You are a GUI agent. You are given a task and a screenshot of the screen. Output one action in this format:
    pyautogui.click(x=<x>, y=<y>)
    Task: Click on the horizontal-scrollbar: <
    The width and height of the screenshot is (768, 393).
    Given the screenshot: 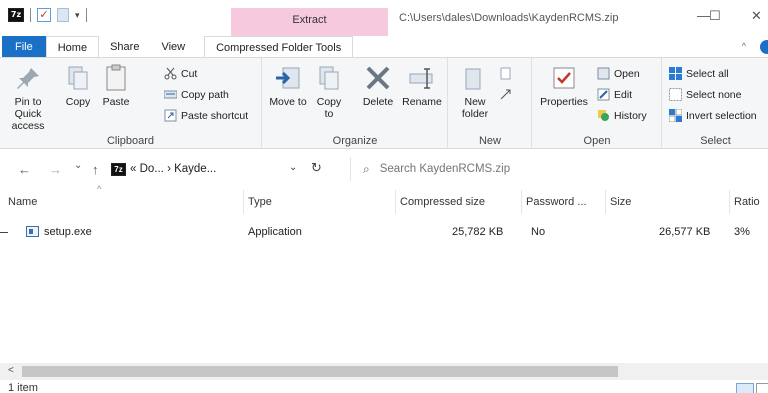 What is the action you would take?
    pyautogui.click(x=384, y=371)
    